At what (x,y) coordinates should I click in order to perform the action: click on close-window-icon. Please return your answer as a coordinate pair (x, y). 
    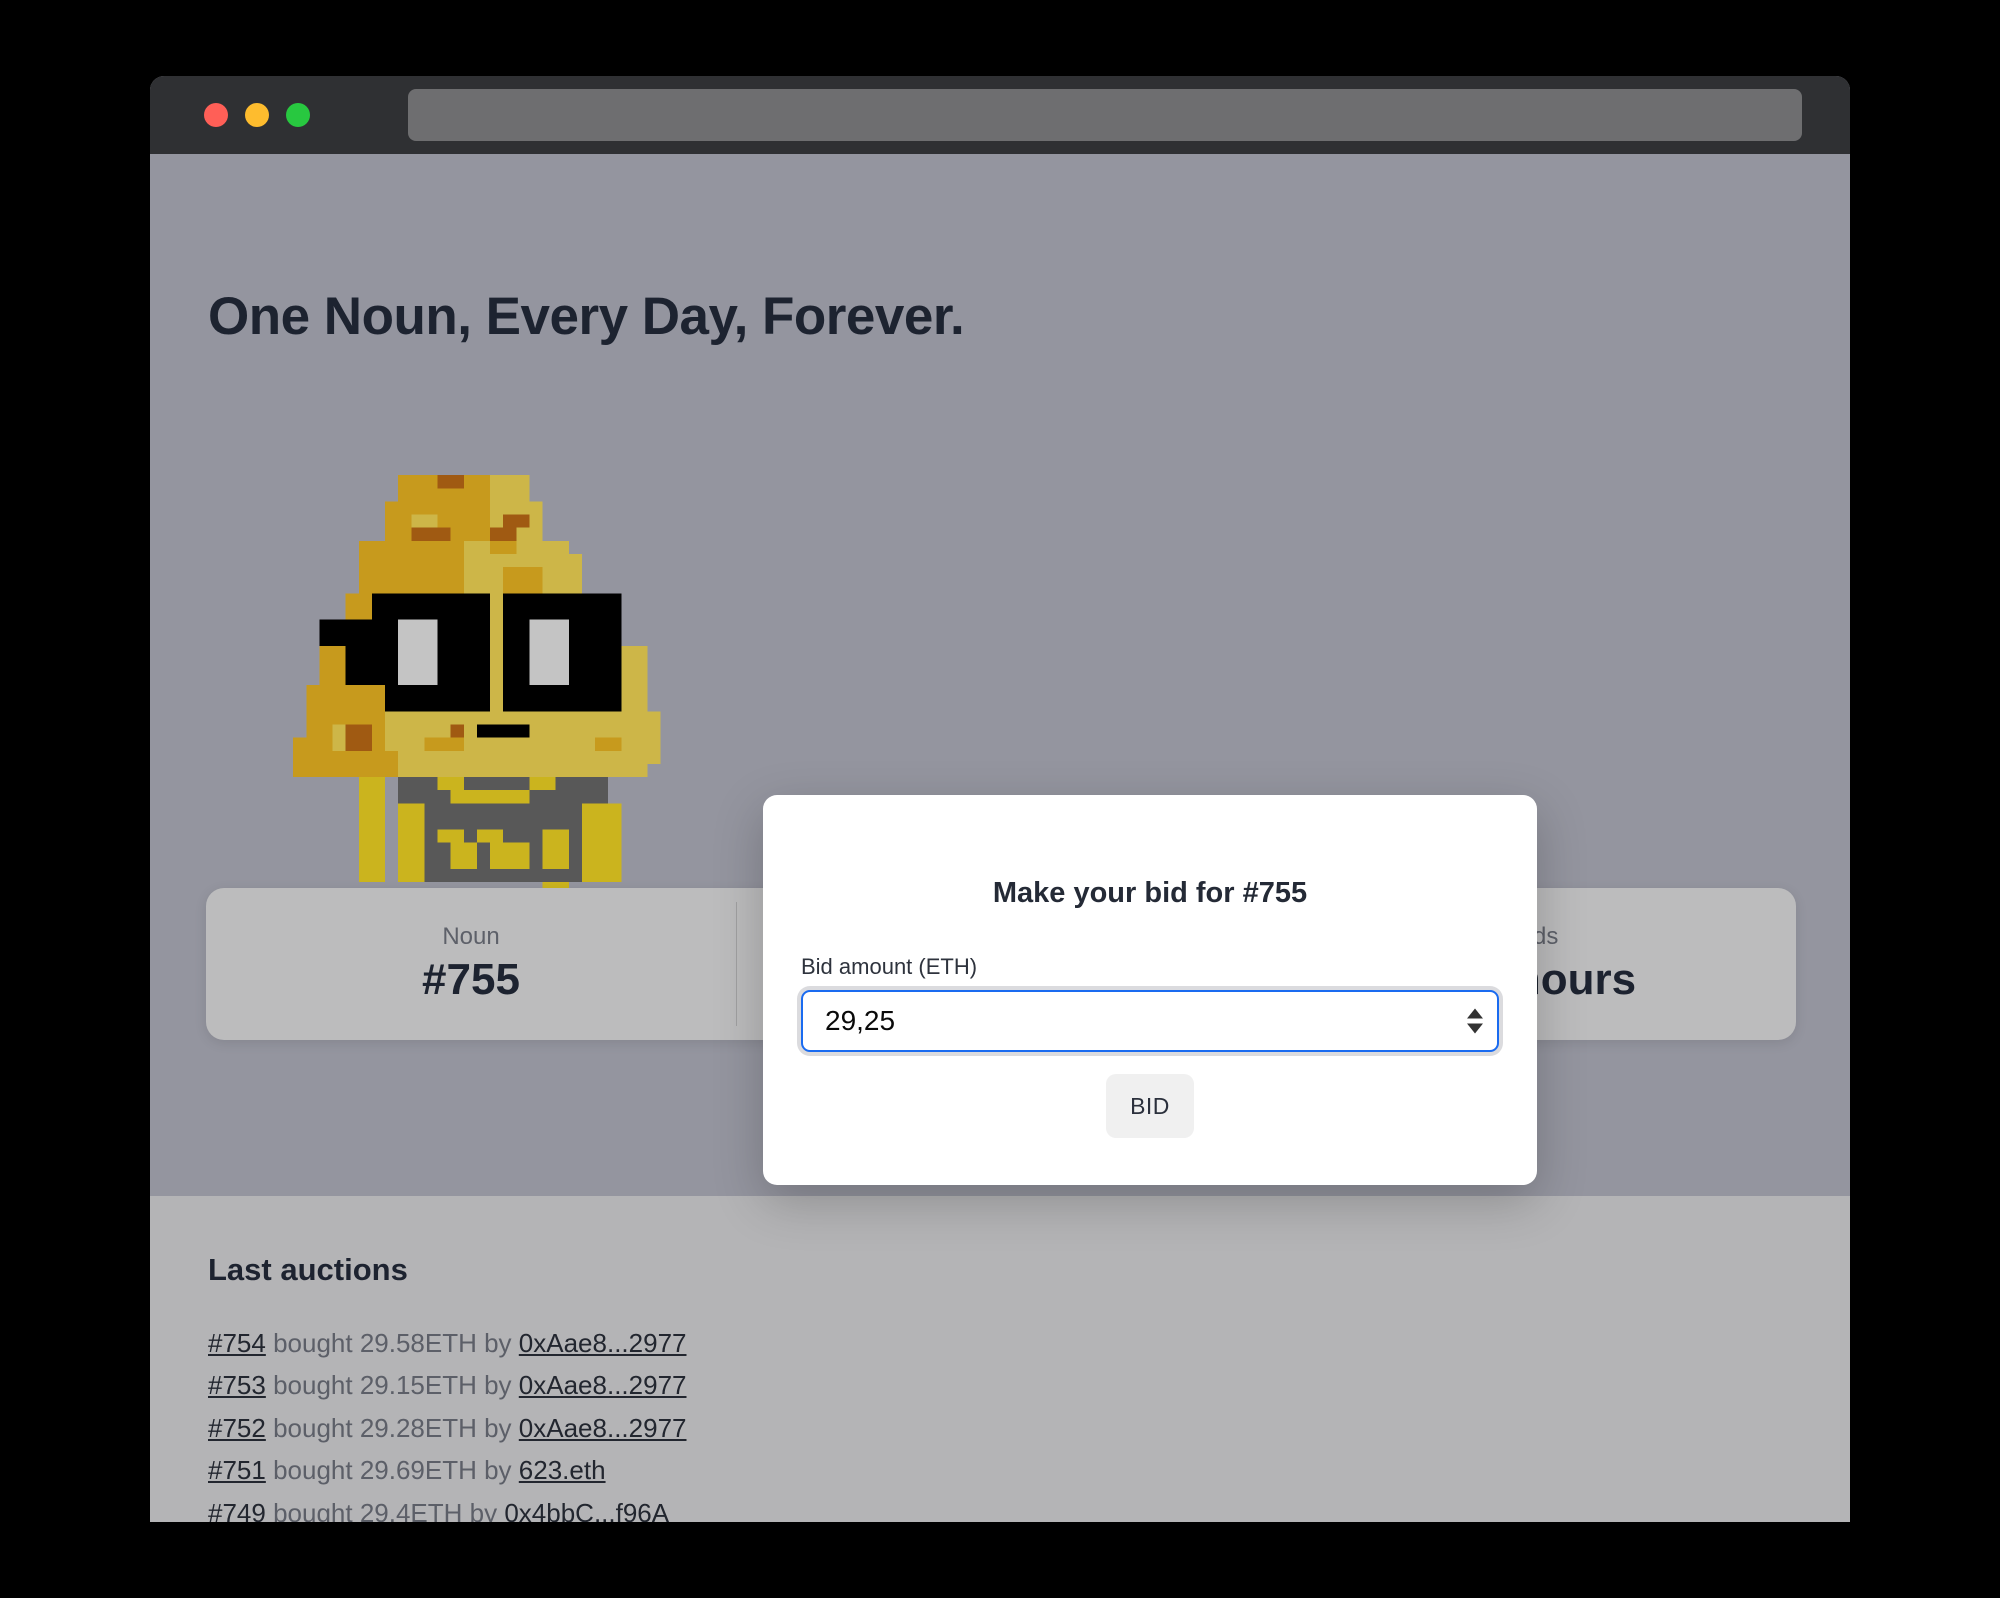
    Looking at the image, I should click on (216, 115).